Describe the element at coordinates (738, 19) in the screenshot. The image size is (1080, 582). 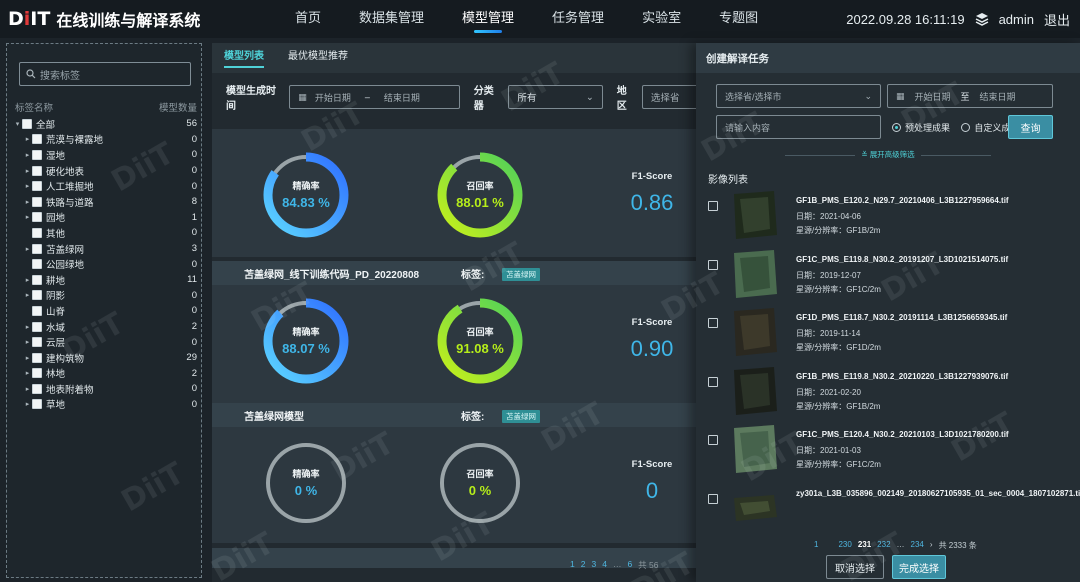
I see `nav-item-5: 专题图` at that location.